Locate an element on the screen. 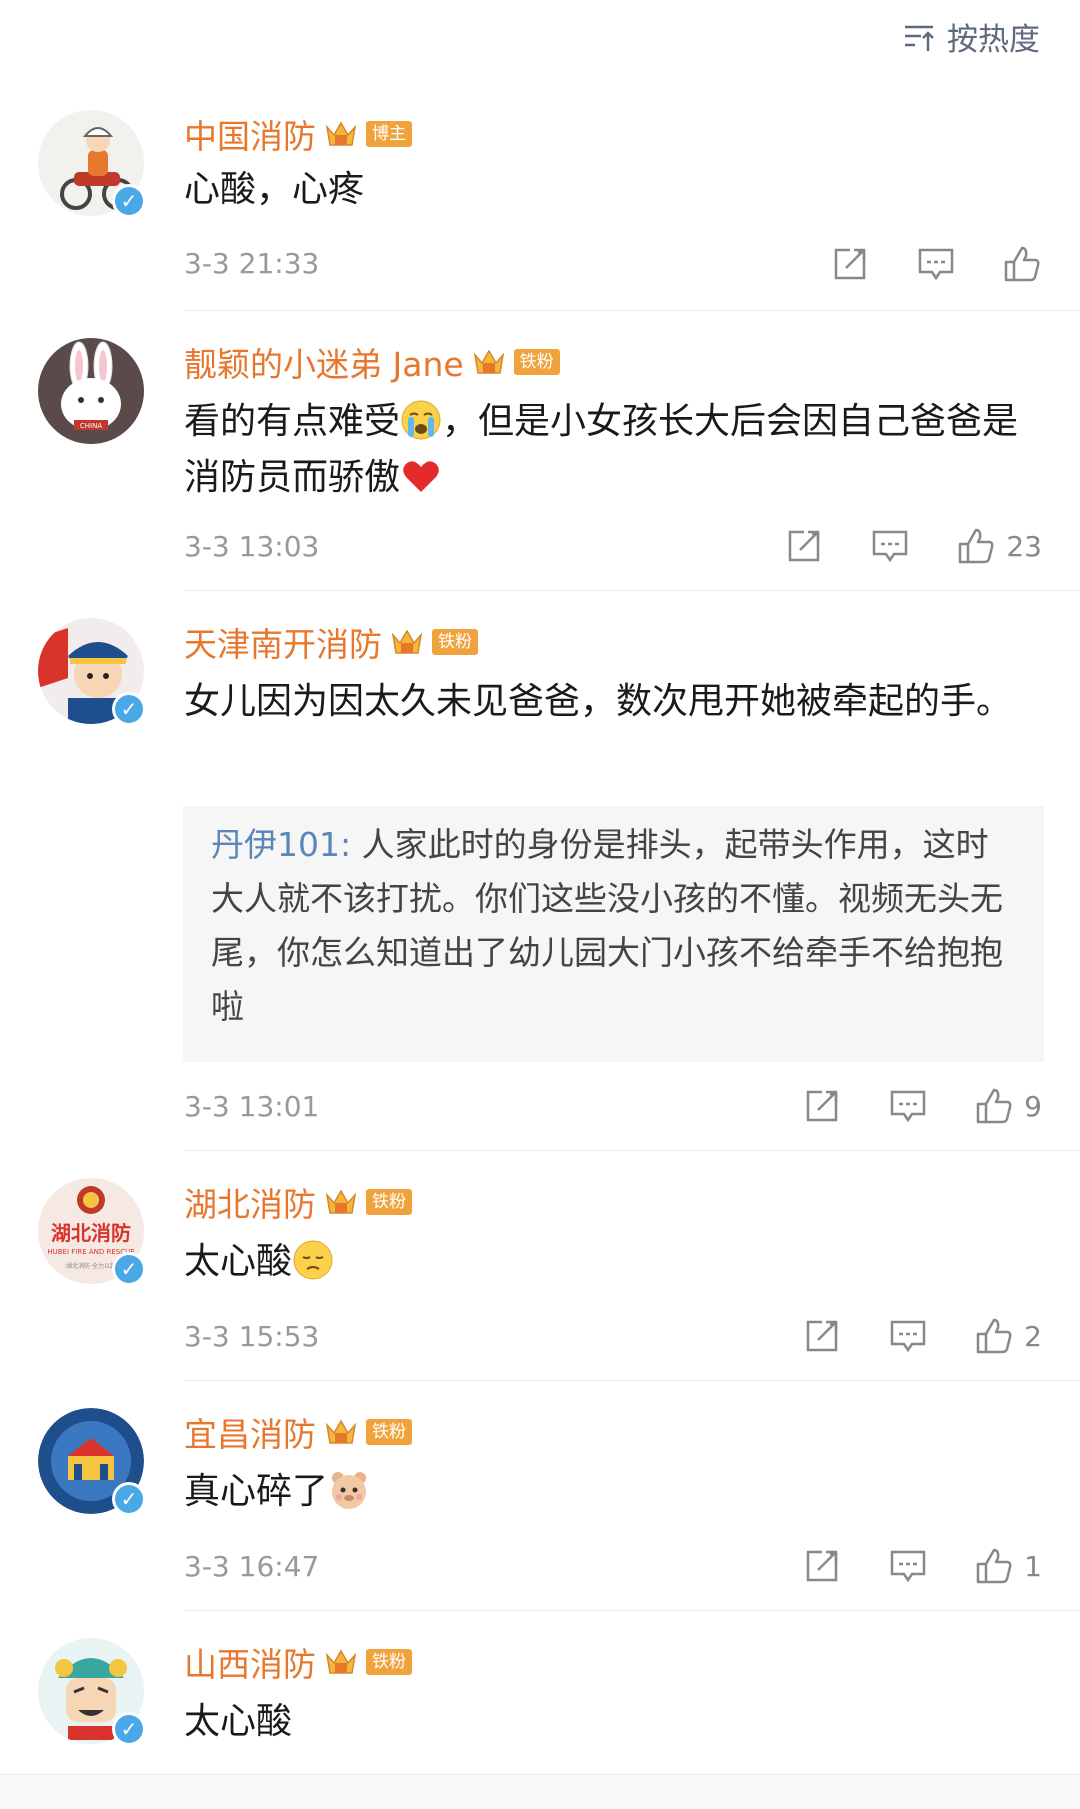 The height and width of the screenshot is (1809, 1080). like-button: 2 is located at coordinates (1008, 1336).